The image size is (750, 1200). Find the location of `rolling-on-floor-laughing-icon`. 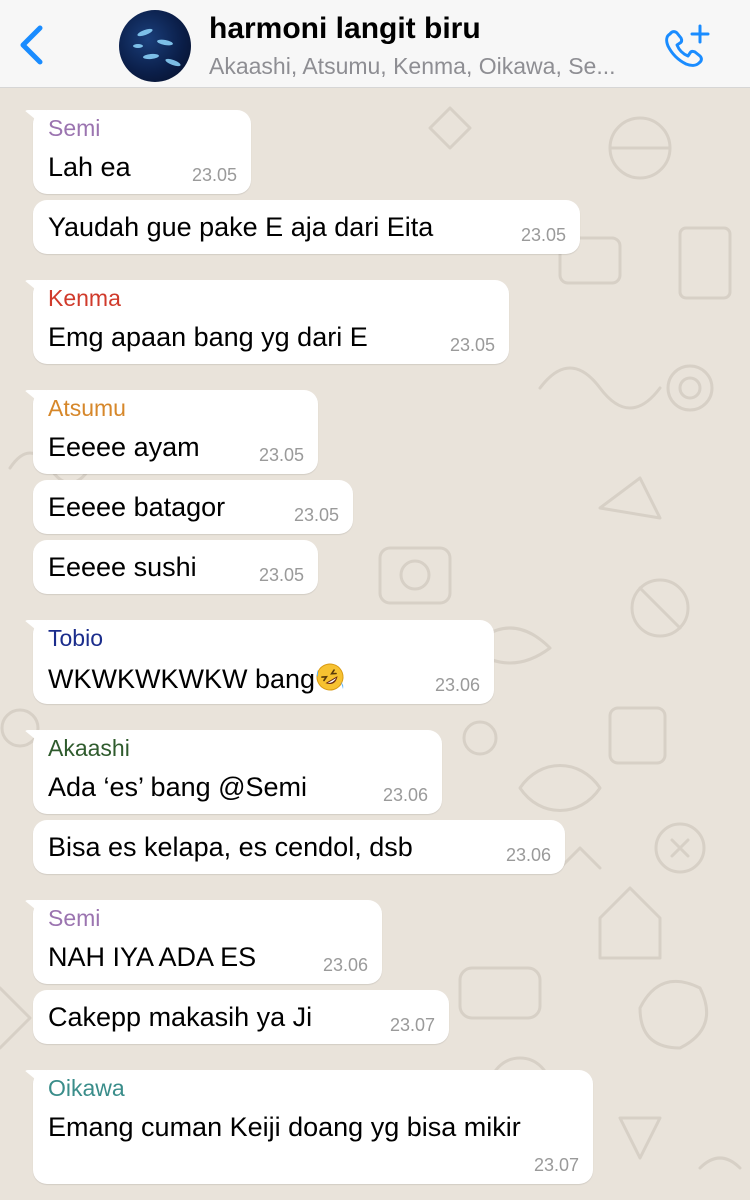

rolling-on-floor-laughing-icon is located at coordinates (330, 677).